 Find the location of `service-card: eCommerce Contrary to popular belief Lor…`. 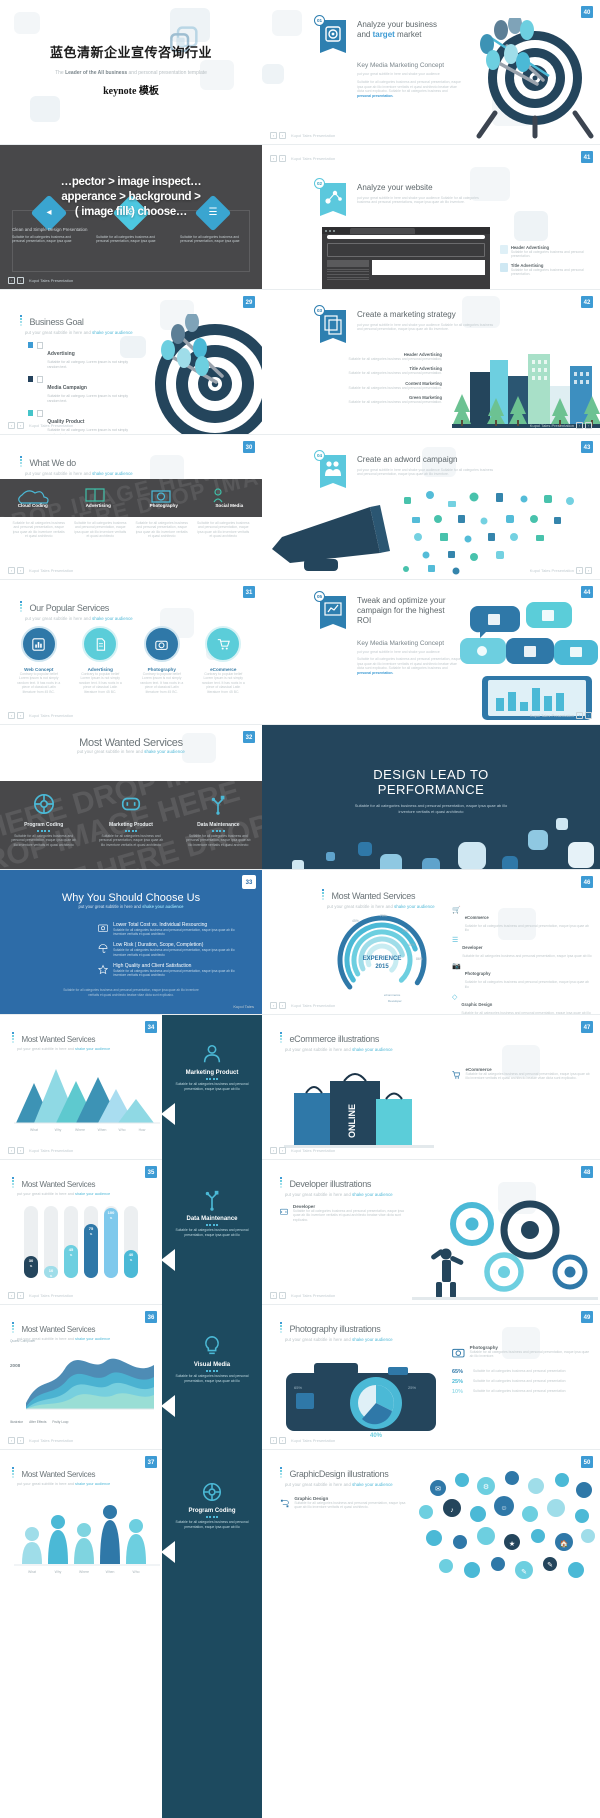

service-card: eCommerce Contrary to popular belief Lor… is located at coordinates (224, 660).